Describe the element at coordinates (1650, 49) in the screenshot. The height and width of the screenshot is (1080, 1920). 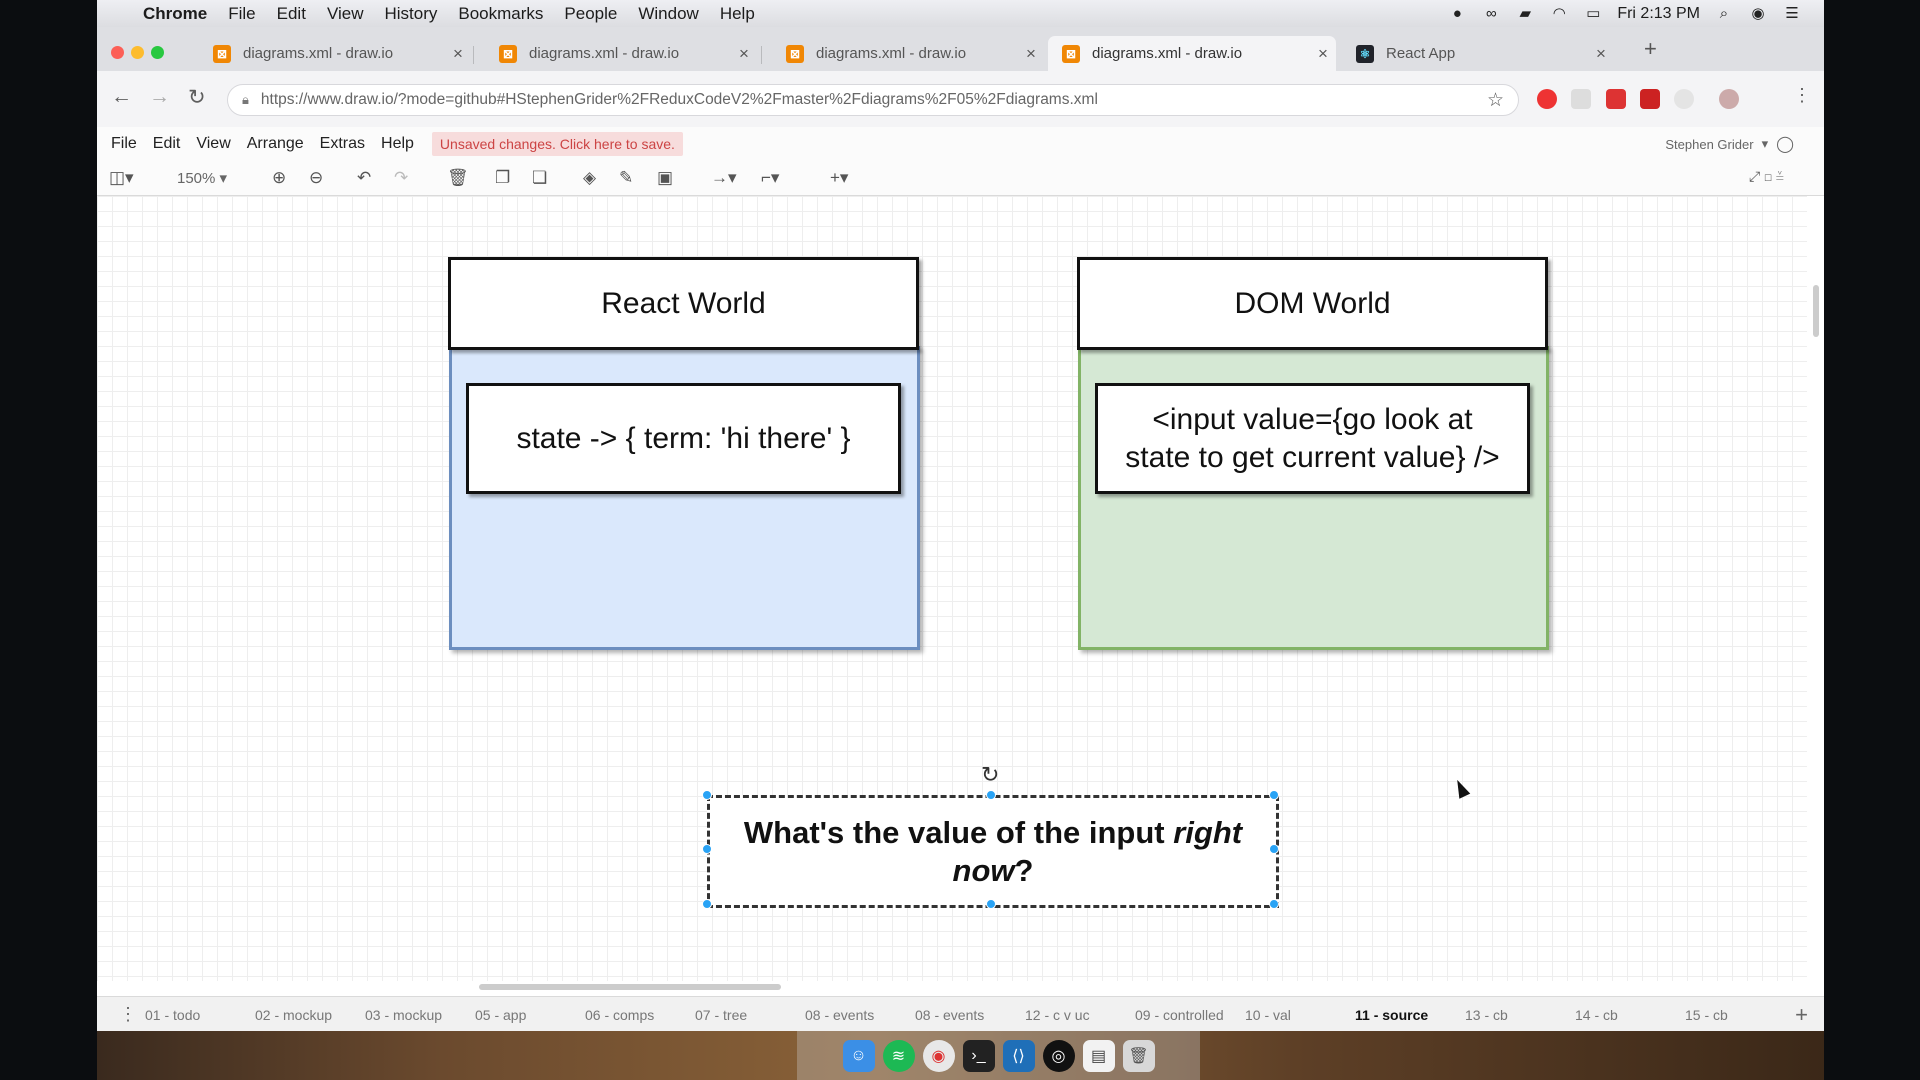
I see `new-tab-button: +` at that location.